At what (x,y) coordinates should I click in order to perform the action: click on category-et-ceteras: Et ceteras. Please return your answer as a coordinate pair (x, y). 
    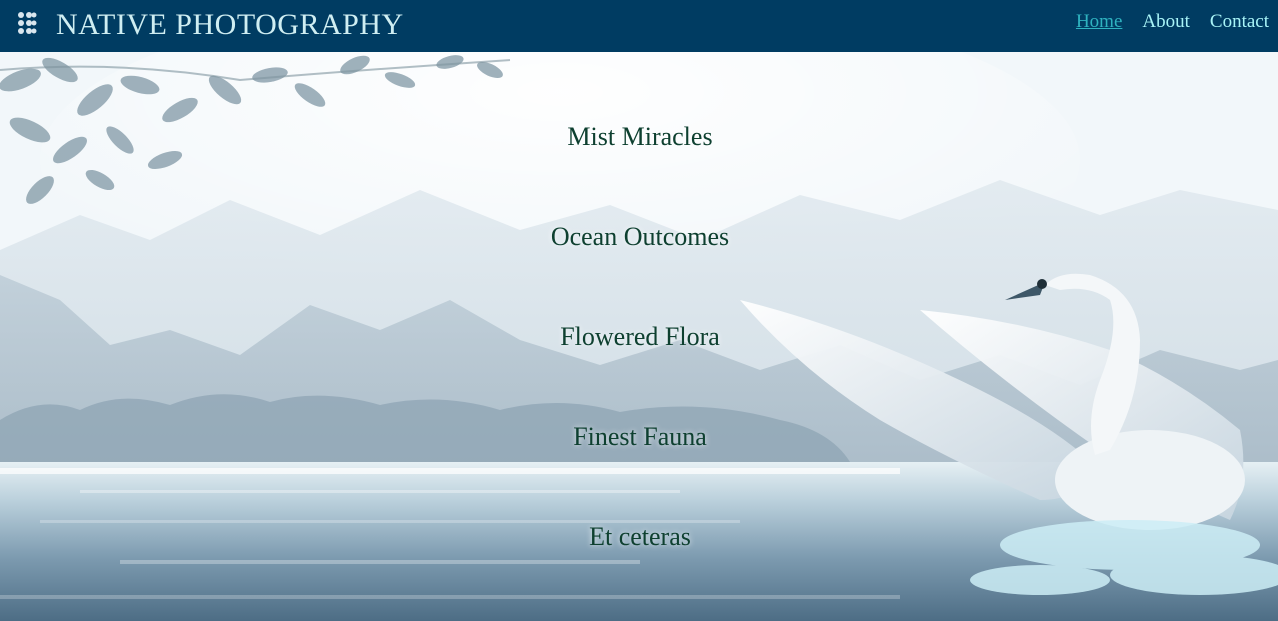
    Looking at the image, I should click on (639, 537).